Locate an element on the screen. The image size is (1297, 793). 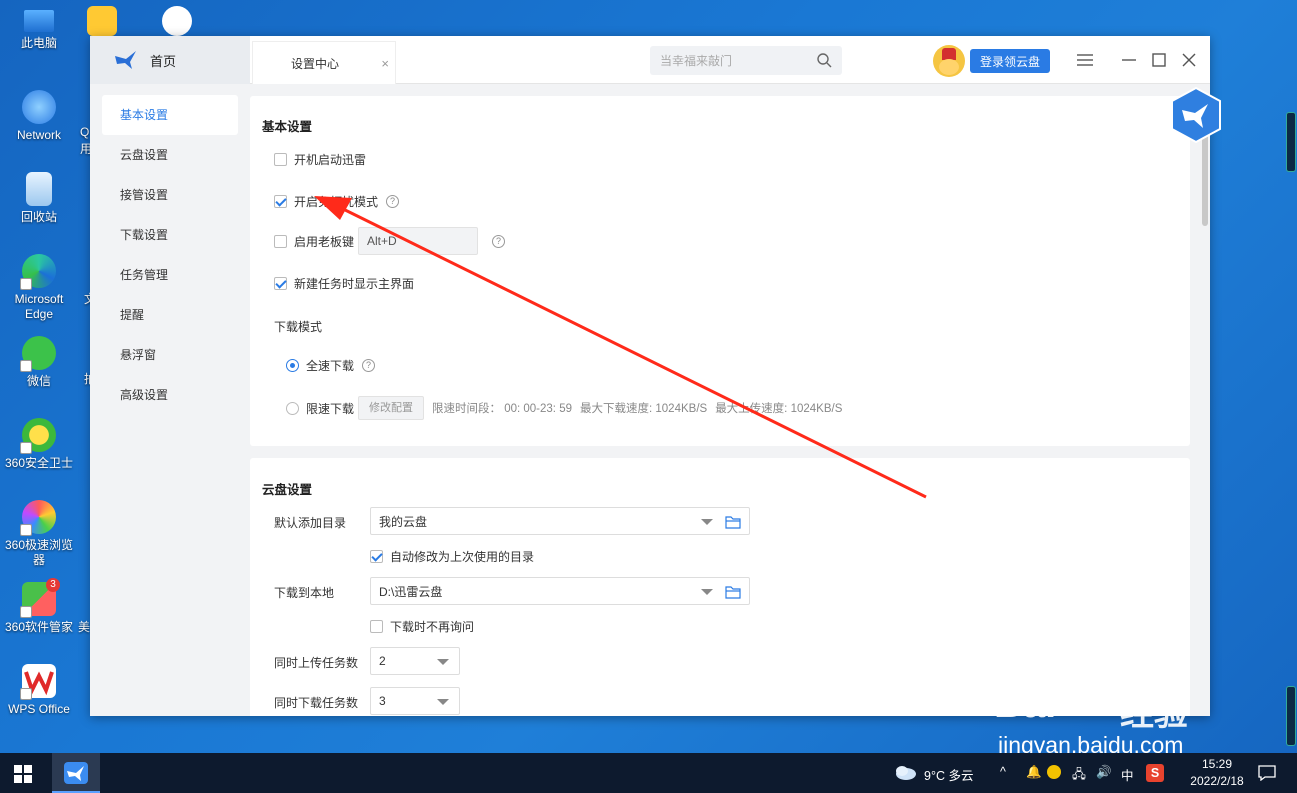
volume-icon: 🔊 is located at coordinates (1104, 772).